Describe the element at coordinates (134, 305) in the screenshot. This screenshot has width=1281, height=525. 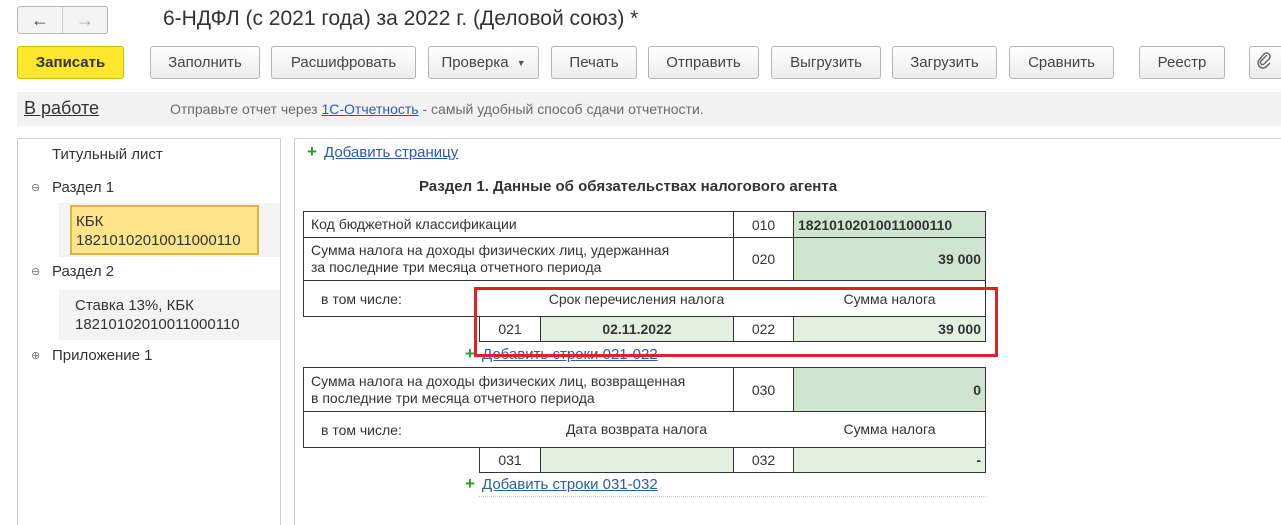
I see `tree-rate-text: Ставка 13%, КБК` at that location.